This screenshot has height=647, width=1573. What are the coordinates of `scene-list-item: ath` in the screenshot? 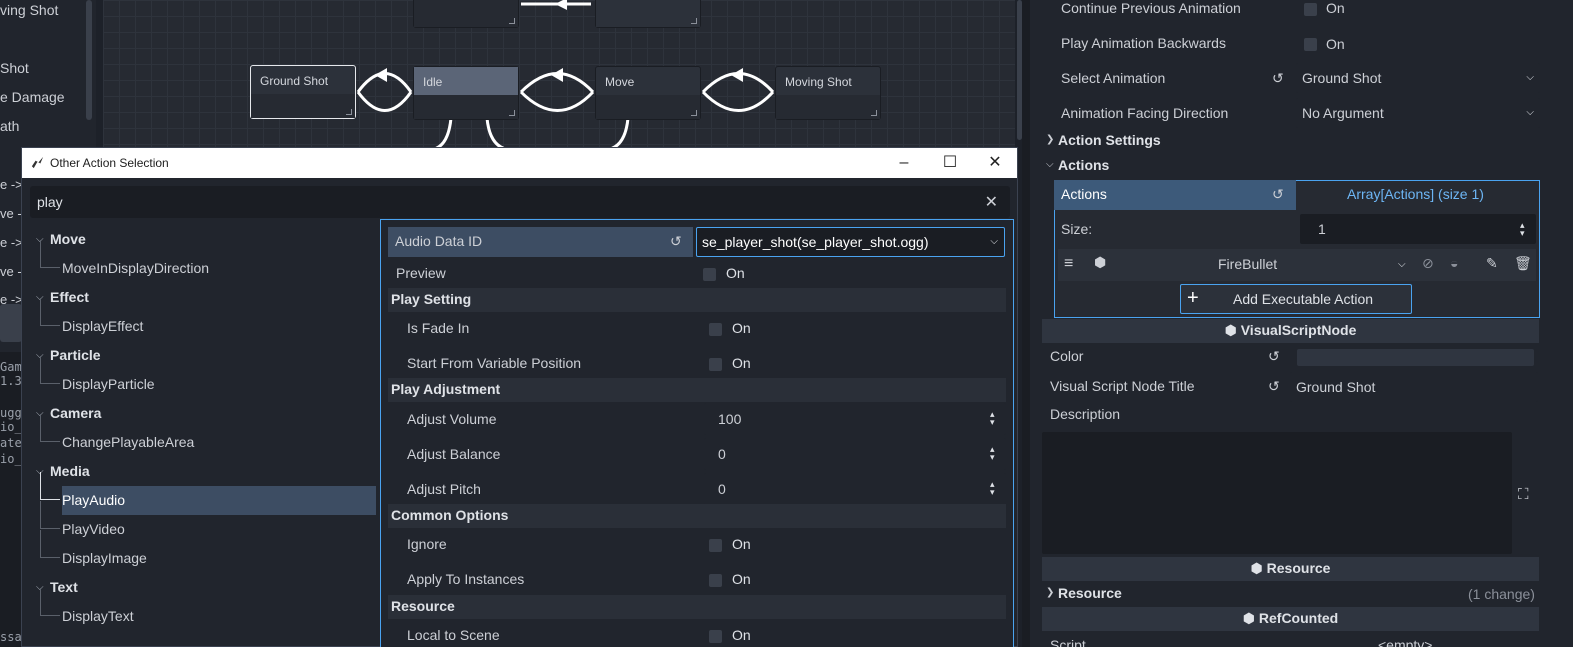 It's located at (9, 126).